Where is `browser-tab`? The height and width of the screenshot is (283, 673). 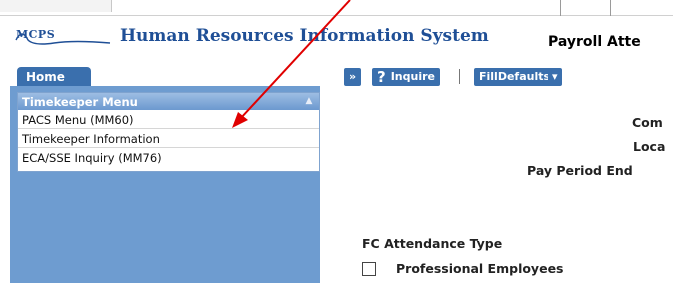
browser-tab is located at coordinates (56, 6).